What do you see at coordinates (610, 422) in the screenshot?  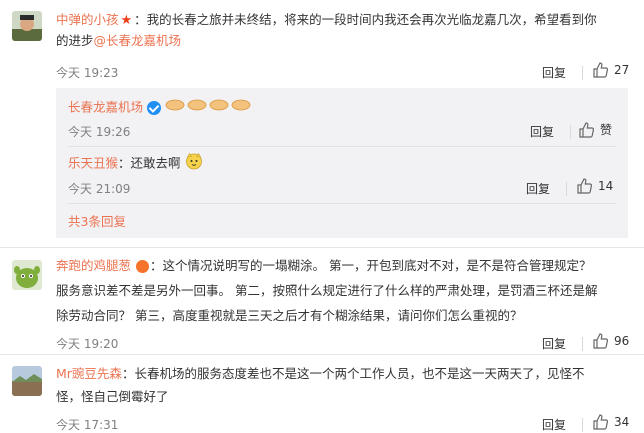 I see `like-button: 34` at bounding box center [610, 422].